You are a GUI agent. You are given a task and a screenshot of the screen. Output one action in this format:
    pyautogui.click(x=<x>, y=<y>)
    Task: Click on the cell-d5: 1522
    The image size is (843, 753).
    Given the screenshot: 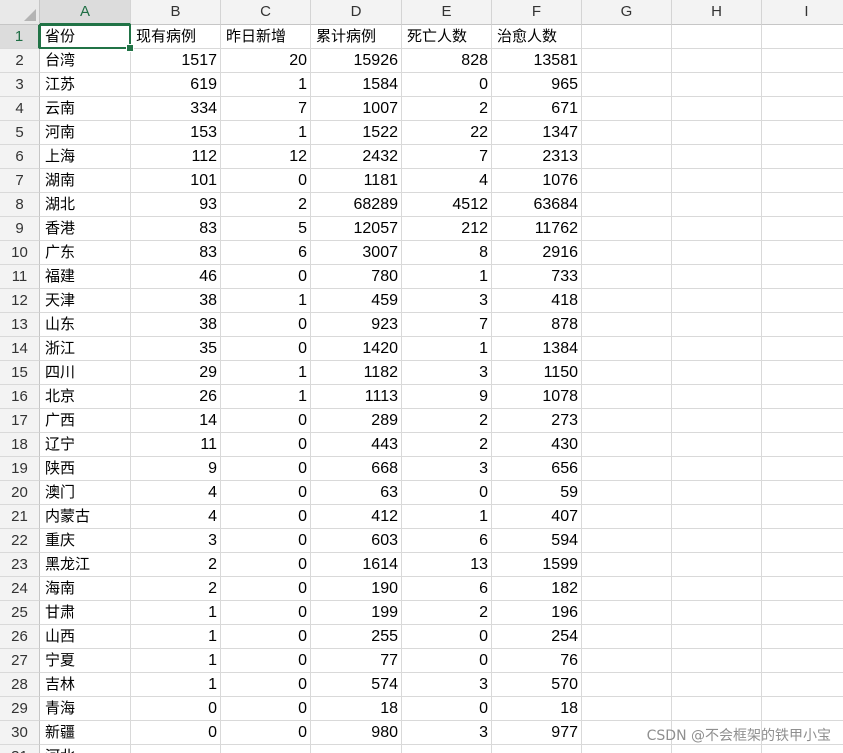 What is the action you would take?
    pyautogui.click(x=356, y=133)
    